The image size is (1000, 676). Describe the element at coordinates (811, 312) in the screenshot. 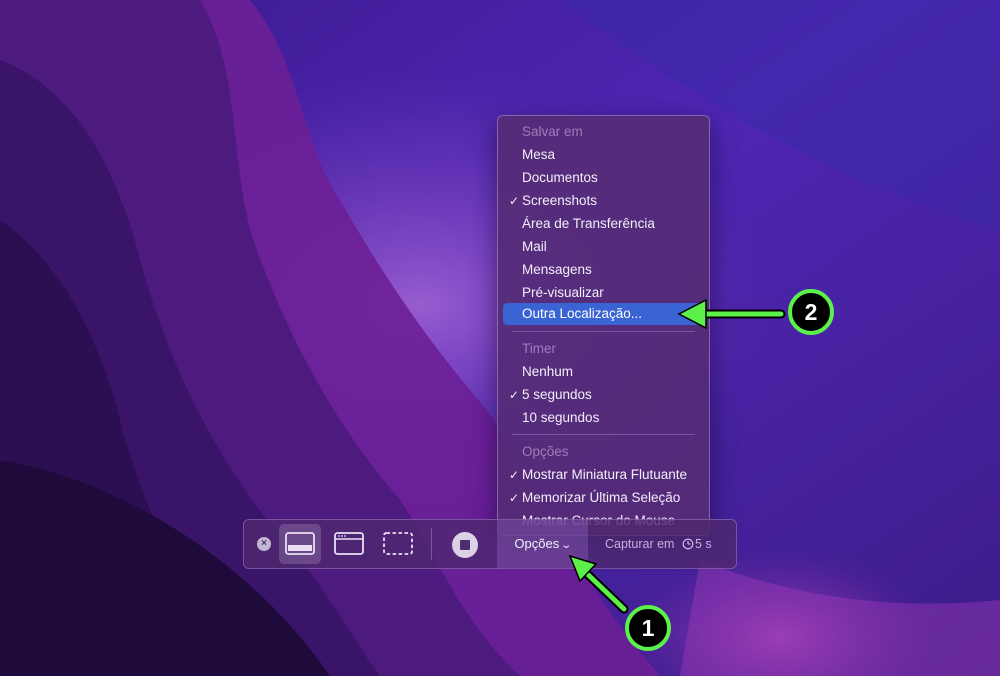

I see `step-badge-2: 2` at that location.